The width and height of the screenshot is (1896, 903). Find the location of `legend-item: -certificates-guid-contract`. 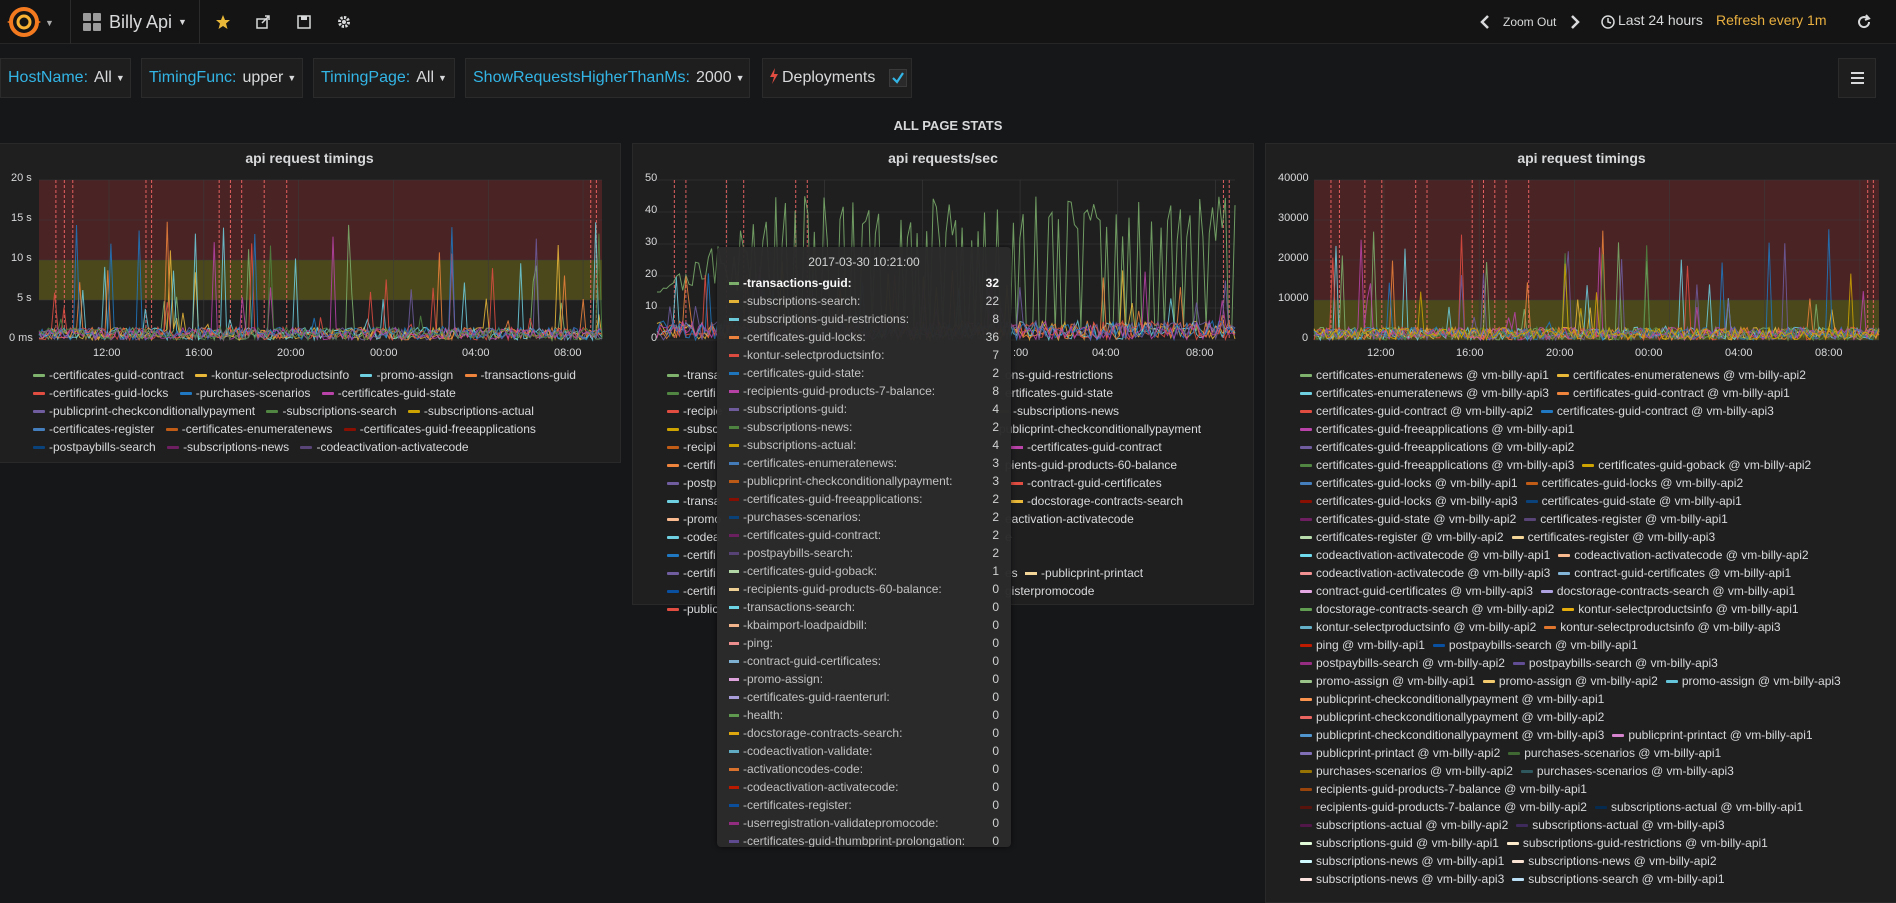

legend-item: -certificates-guid-contract is located at coordinates (108, 375).